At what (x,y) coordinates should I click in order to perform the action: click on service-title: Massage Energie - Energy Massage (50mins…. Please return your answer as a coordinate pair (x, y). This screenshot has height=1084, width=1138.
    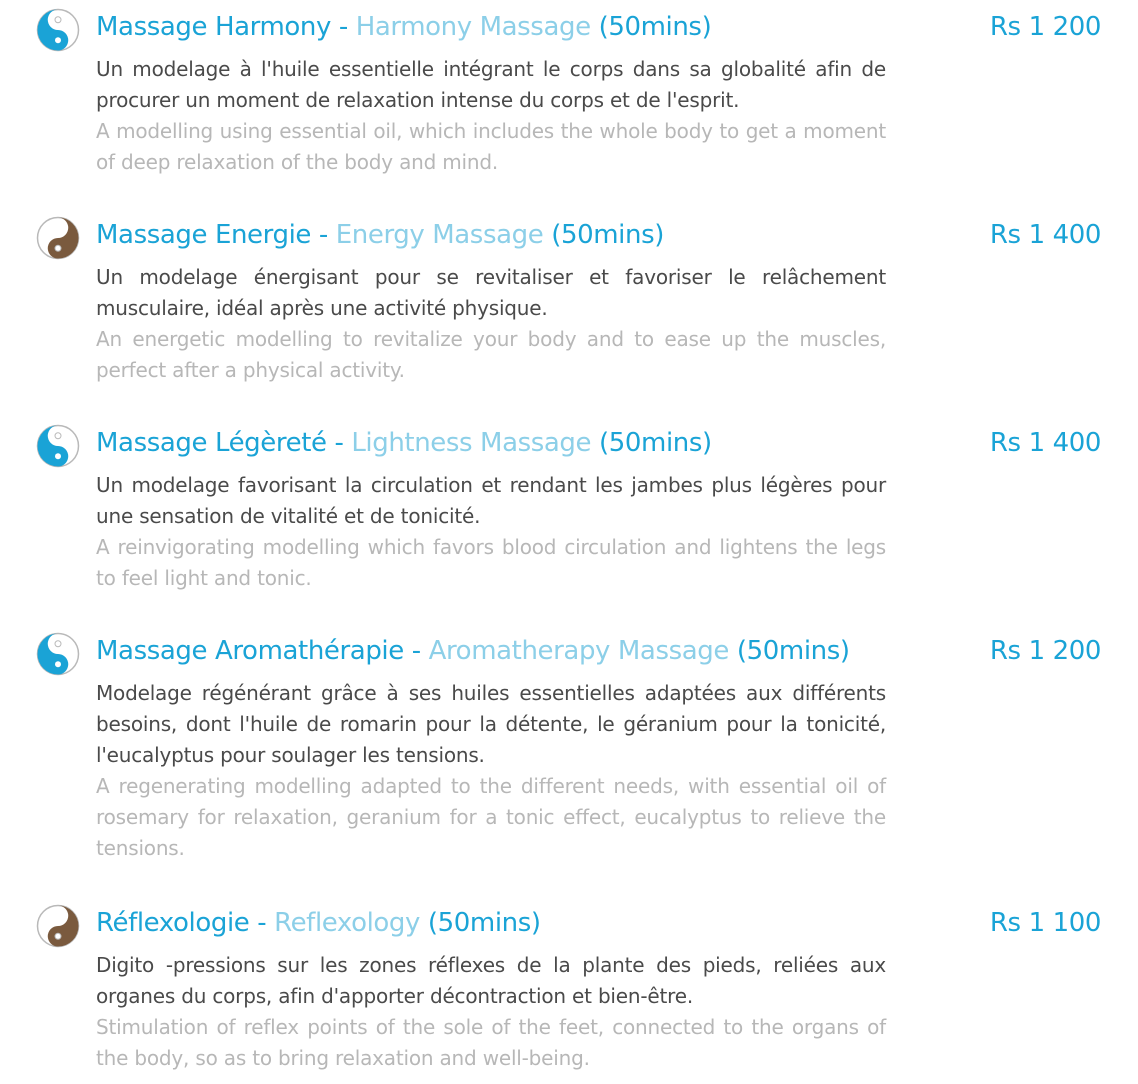
    Looking at the image, I should click on (380, 235).